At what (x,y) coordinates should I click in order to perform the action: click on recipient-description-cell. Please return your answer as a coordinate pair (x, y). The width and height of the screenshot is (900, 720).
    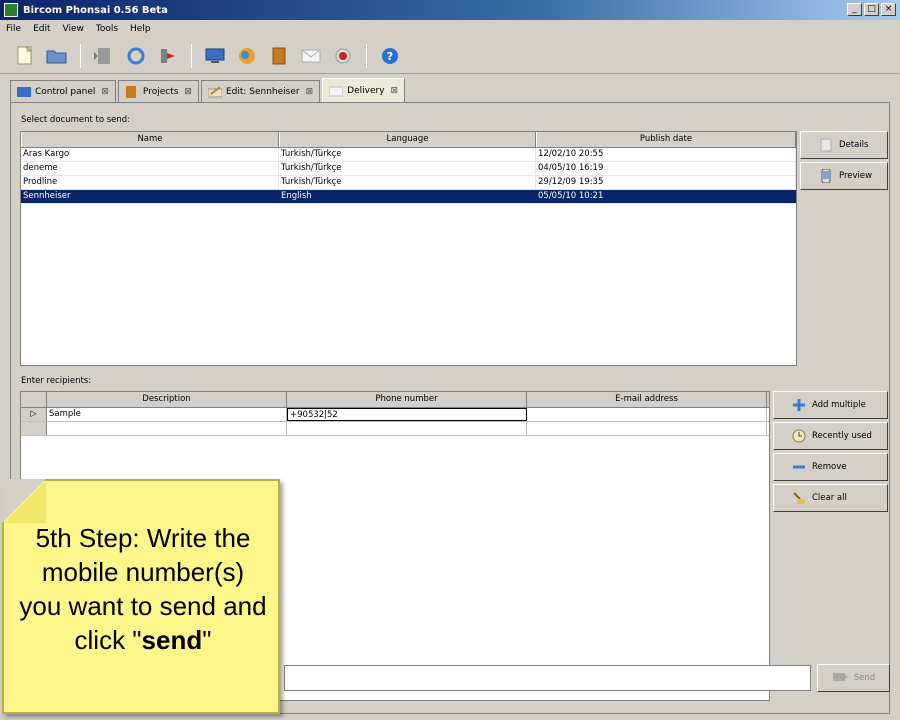
    Looking at the image, I should click on (167, 428).